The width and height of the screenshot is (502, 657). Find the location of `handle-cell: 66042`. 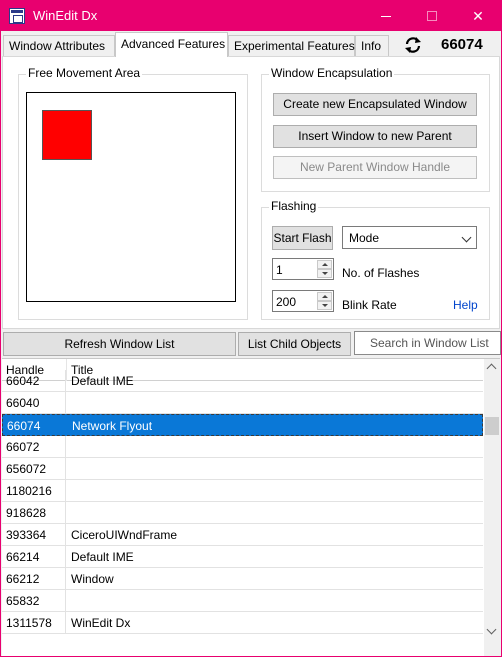

handle-cell: 66042 is located at coordinates (34, 380).